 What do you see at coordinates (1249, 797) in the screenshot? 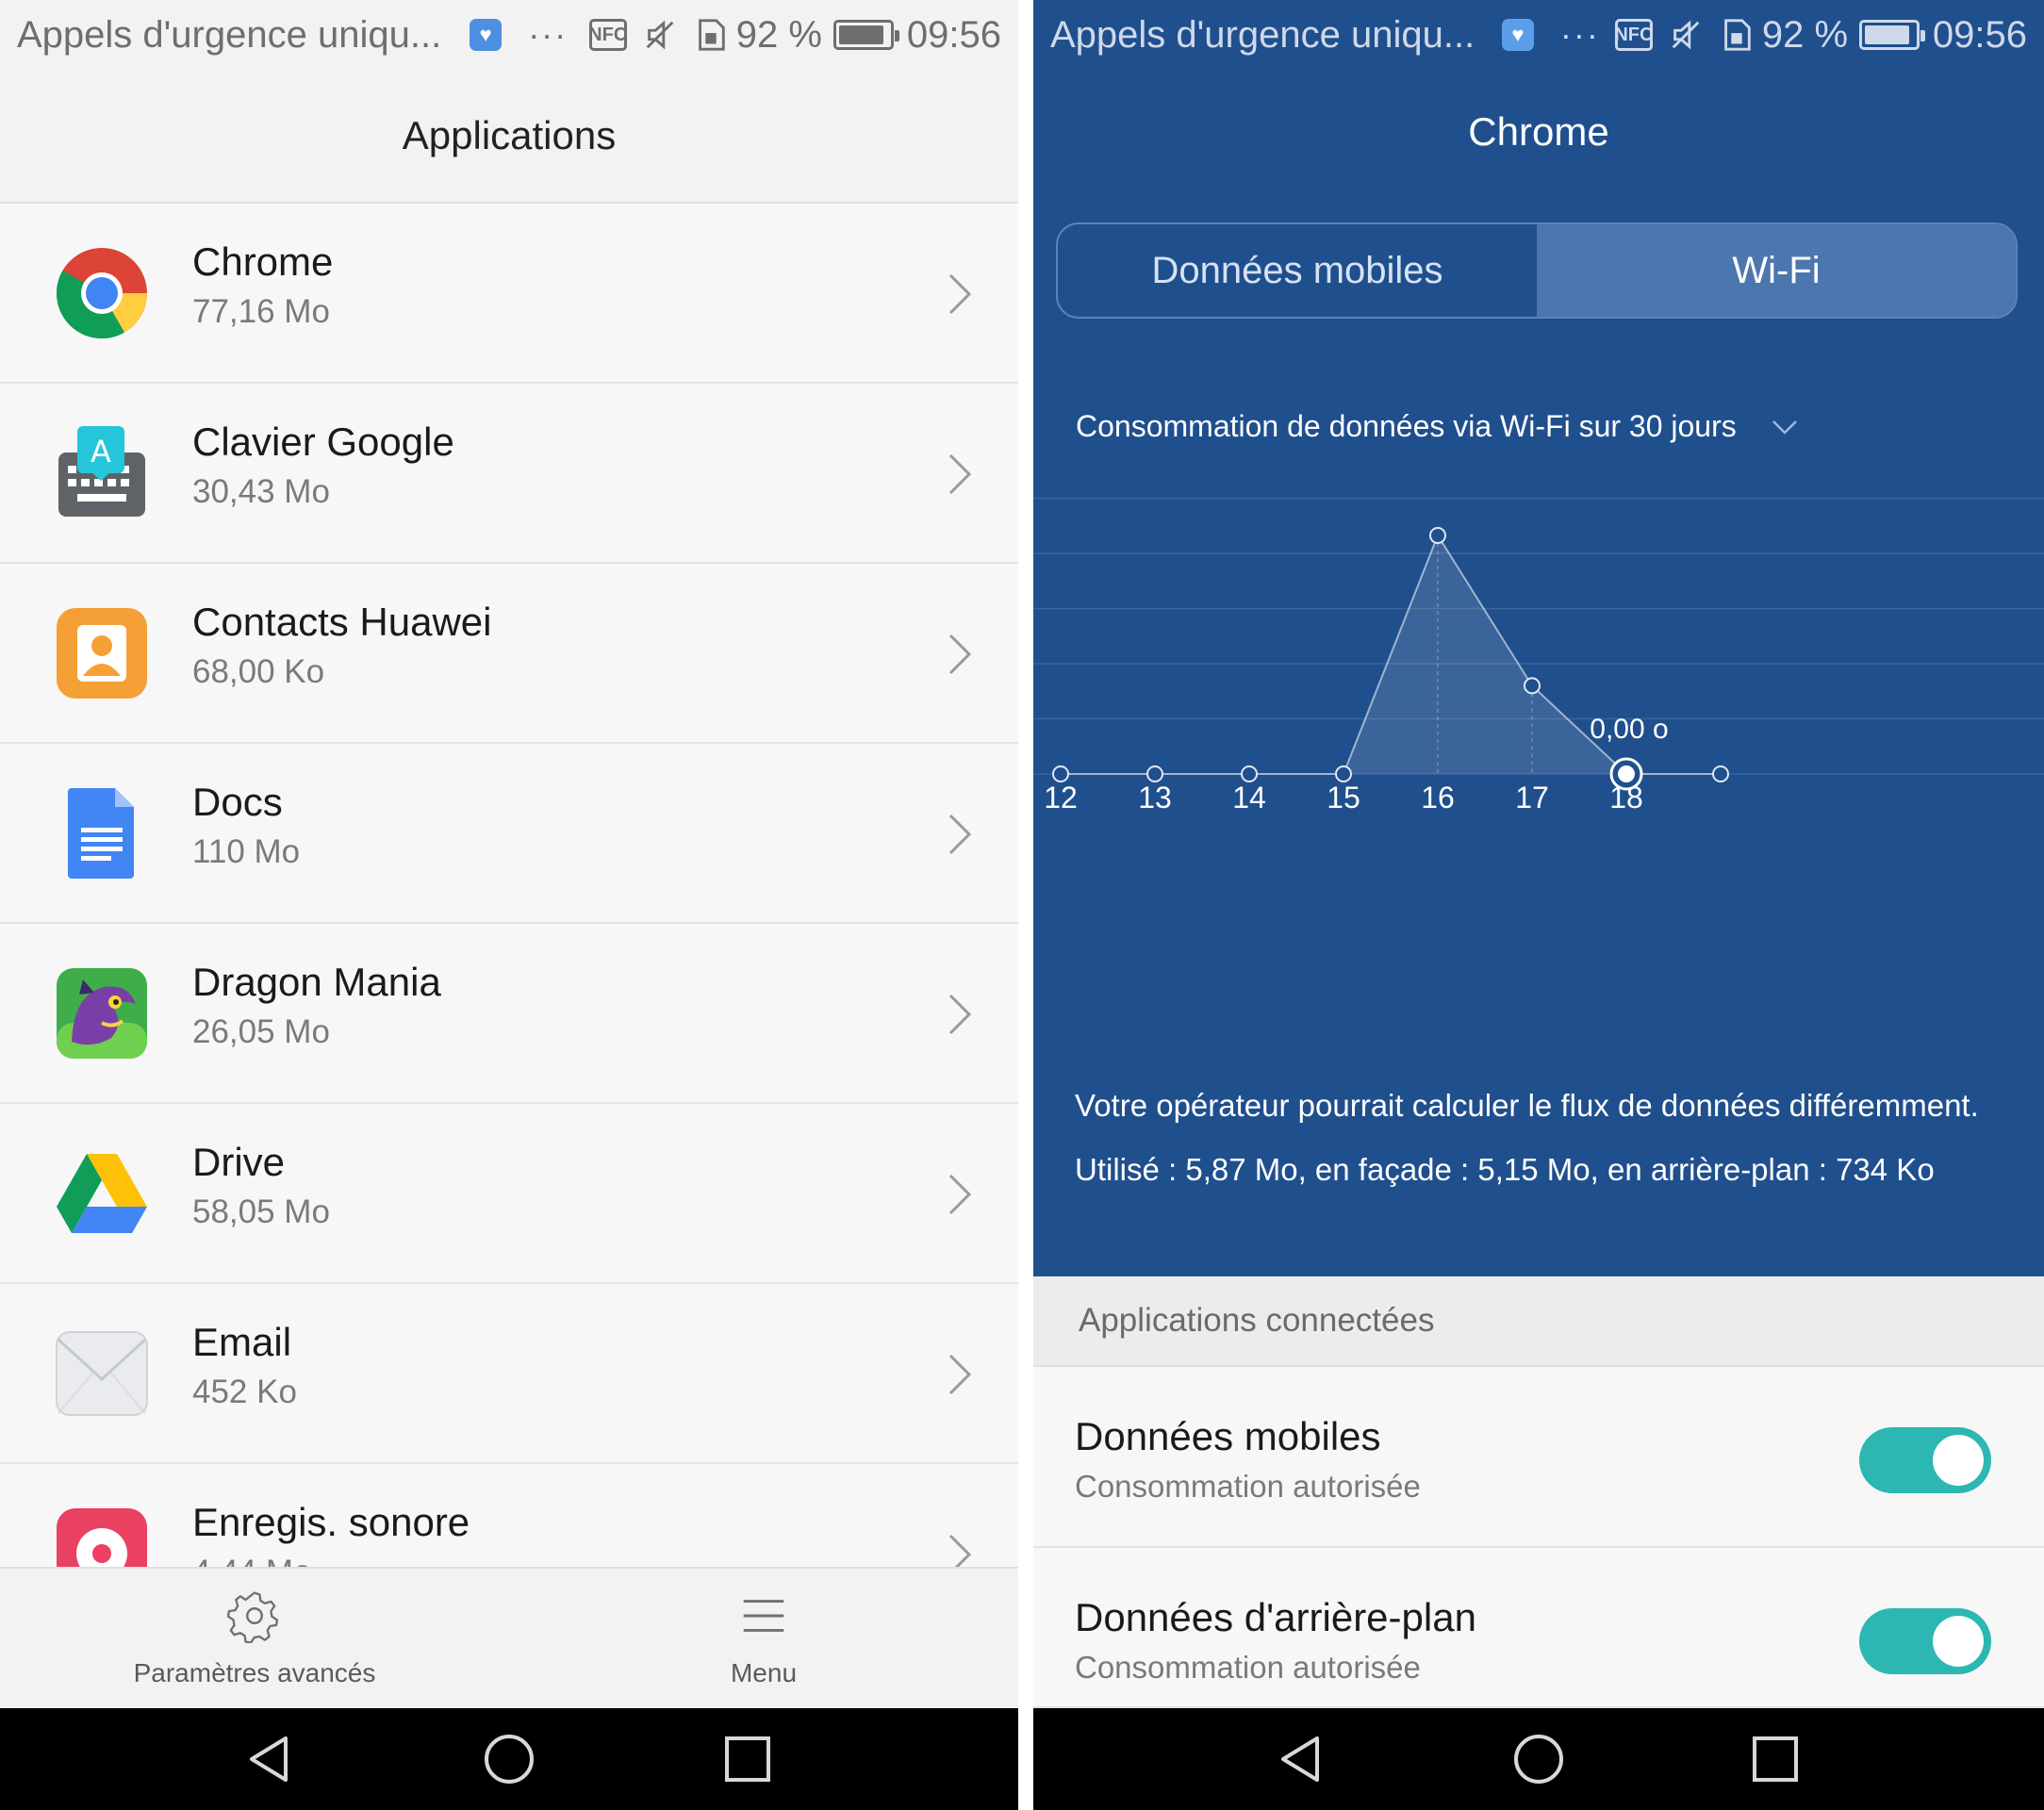
I see `chart-x-tick-label: 14` at bounding box center [1249, 797].